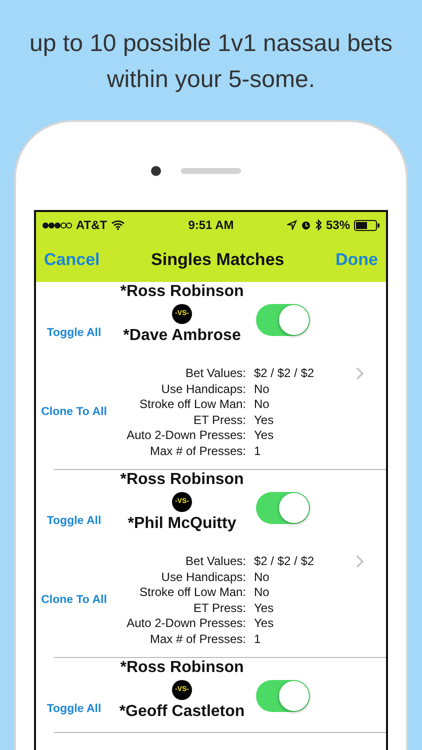  Describe the element at coordinates (367, 225) in the screenshot. I see `battery-icon` at that location.